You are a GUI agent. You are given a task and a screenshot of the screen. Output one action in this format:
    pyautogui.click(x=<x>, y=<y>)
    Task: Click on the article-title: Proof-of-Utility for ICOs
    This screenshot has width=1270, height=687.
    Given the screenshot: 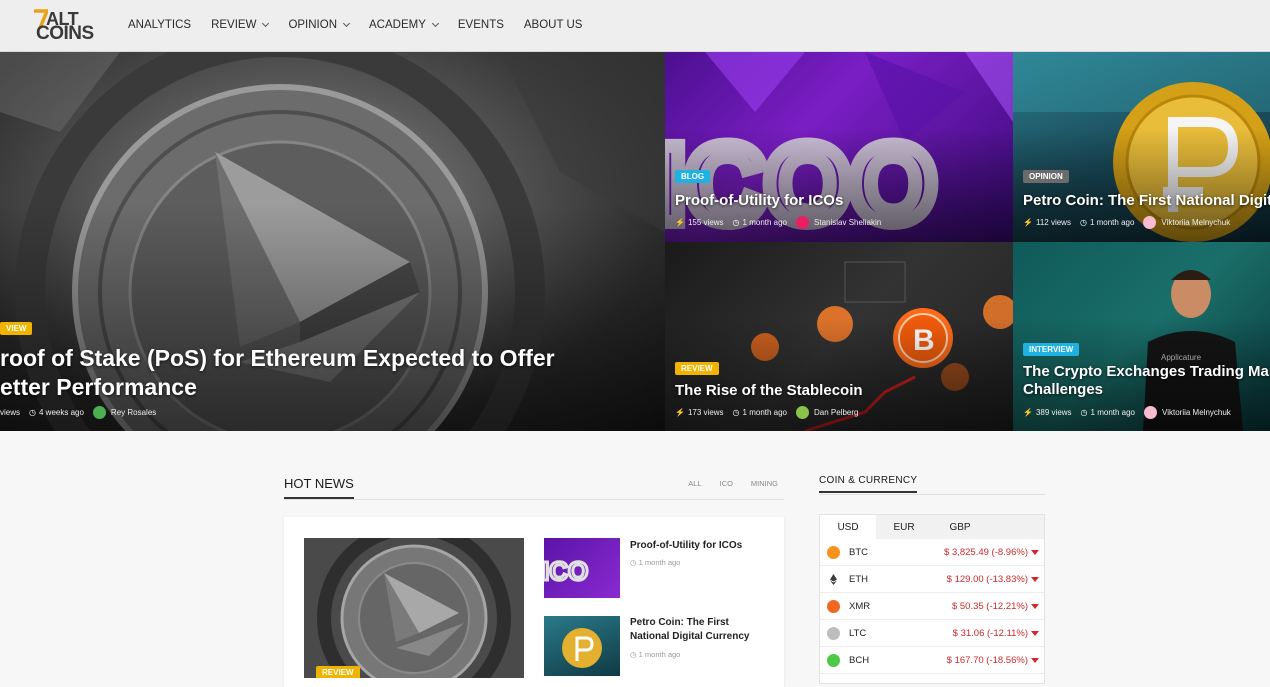 What is the action you would take?
    pyautogui.click(x=759, y=200)
    